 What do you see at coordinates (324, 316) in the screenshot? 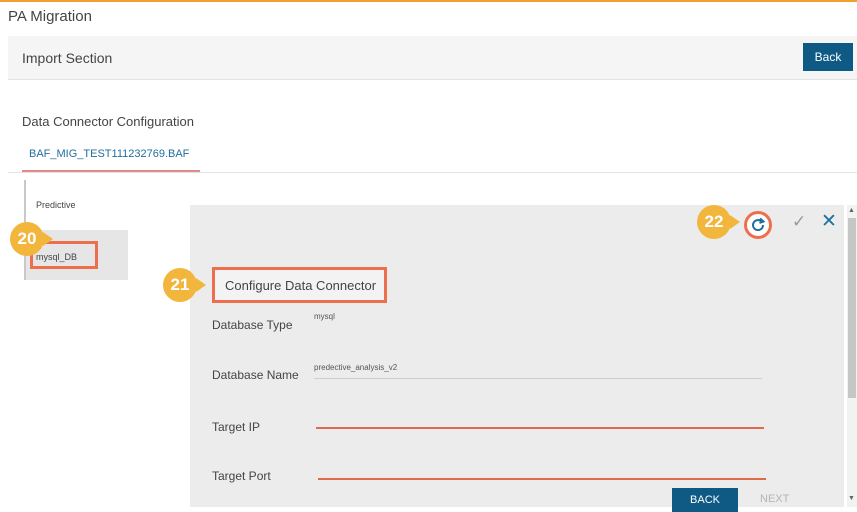
I see `database-type-value: mysql` at bounding box center [324, 316].